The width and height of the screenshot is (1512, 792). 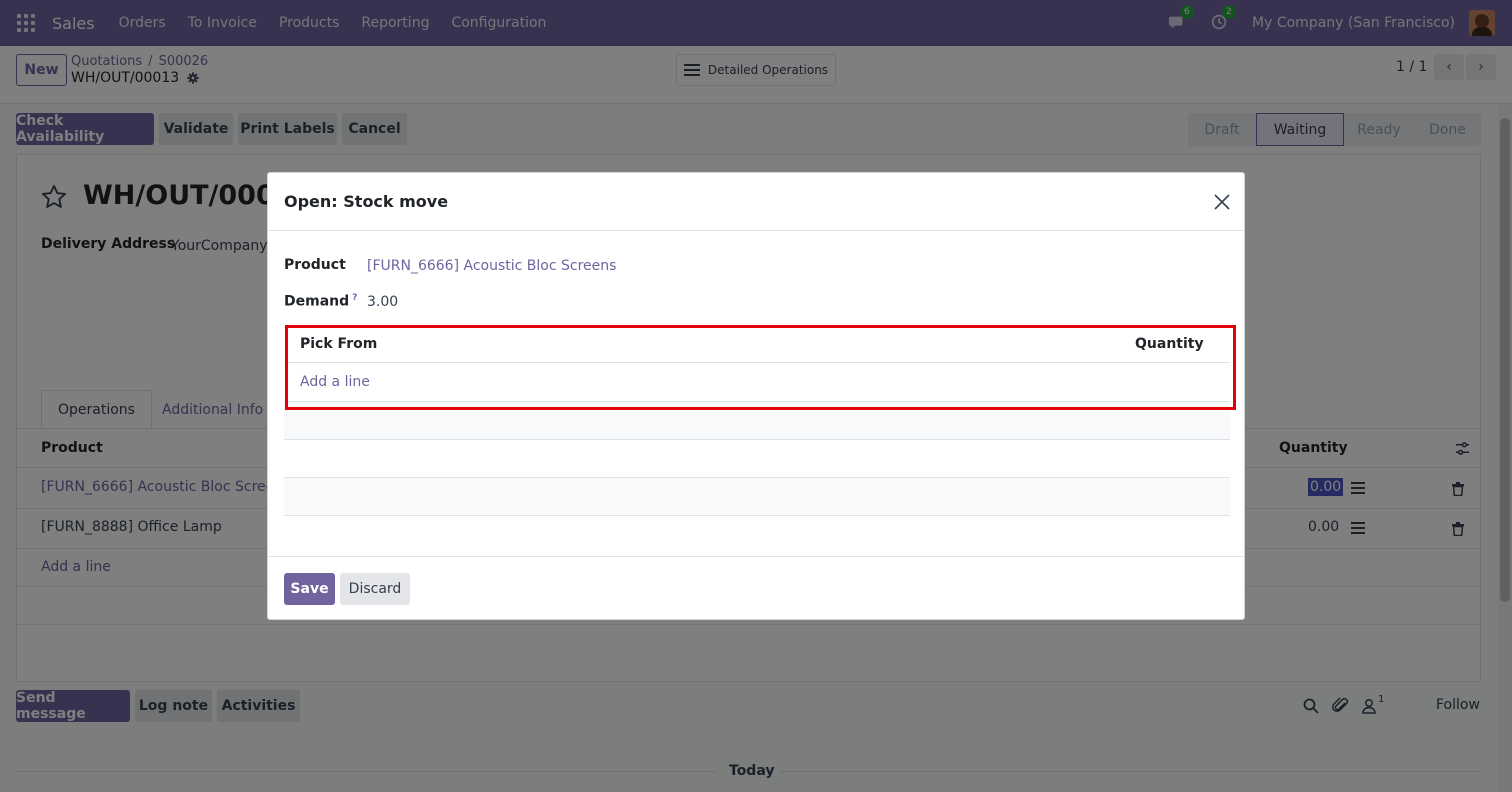 What do you see at coordinates (375, 589) in the screenshot?
I see `discard-button: Discard` at bounding box center [375, 589].